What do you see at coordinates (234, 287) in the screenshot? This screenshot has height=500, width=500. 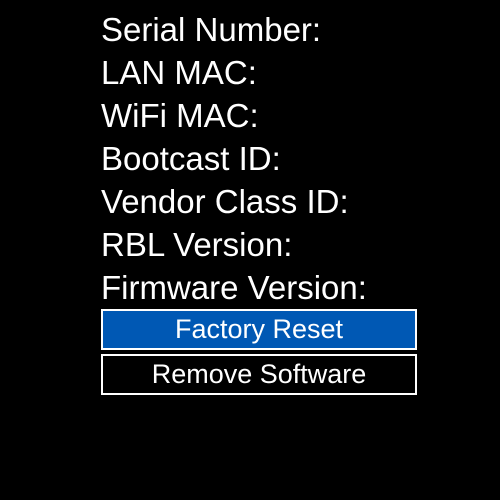 I see `firmware-version-label: Firmware Version:` at bounding box center [234, 287].